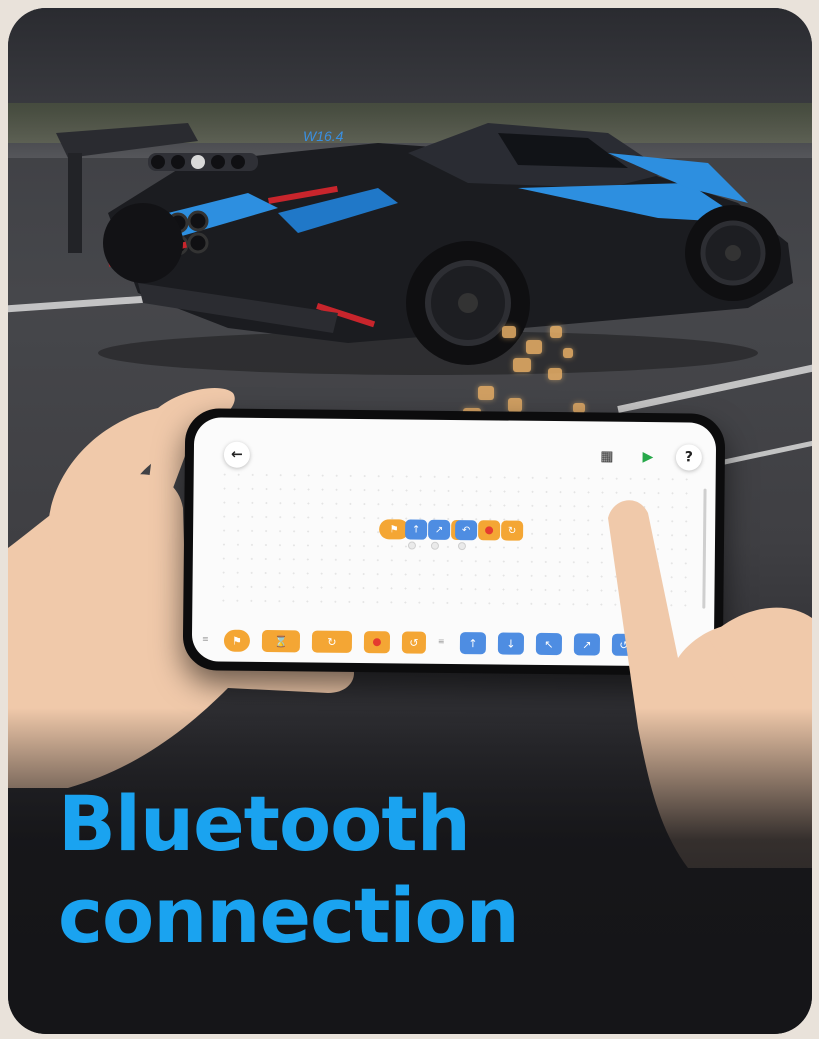 The image size is (819, 1039). I want to click on palette-block-backward: ↓, so click(511, 643).